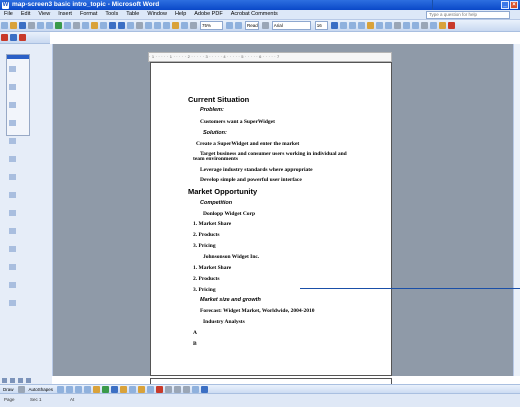  What do you see at coordinates (18, 57) in the screenshot?
I see `palette-titlebar` at bounding box center [18, 57].